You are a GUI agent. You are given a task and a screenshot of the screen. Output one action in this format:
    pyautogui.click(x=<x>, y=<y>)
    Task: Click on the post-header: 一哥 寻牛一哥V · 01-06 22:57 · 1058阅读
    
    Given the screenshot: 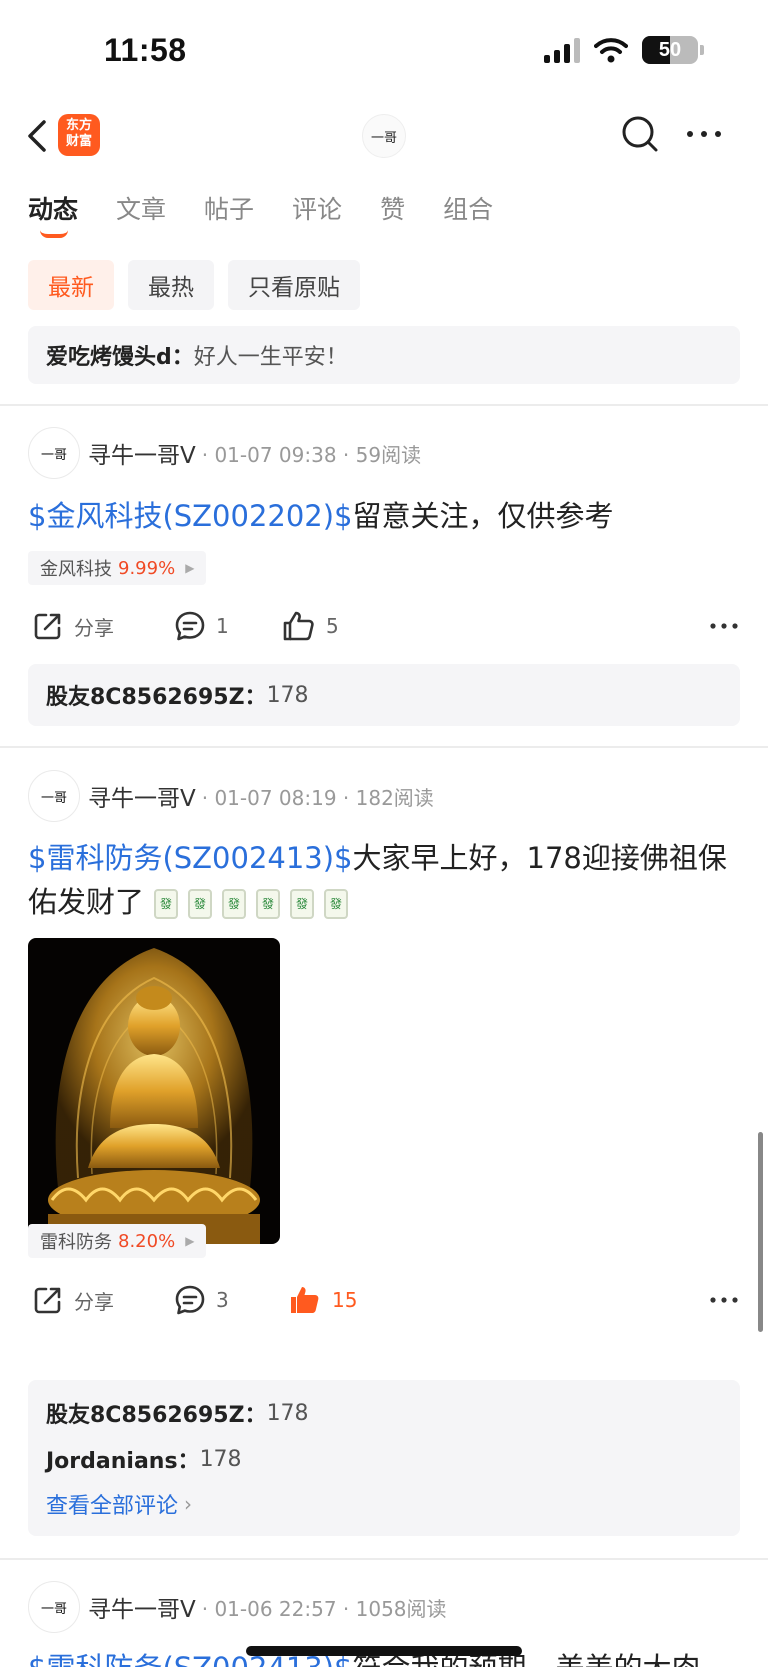 What is the action you would take?
    pyautogui.click(x=237, y=1607)
    